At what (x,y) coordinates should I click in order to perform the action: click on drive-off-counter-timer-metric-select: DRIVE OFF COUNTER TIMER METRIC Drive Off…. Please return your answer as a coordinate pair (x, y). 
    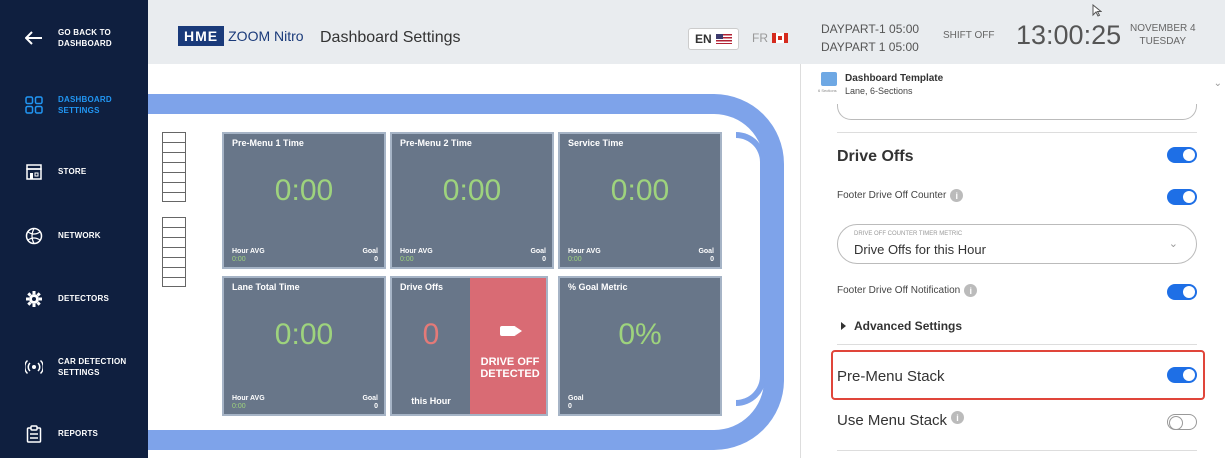
    Looking at the image, I should click on (1017, 244).